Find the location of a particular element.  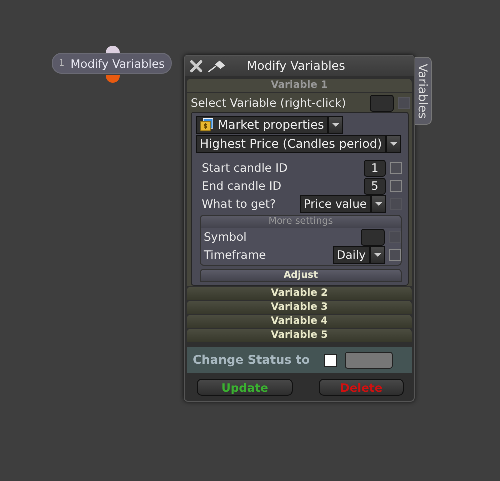

section-header: Variable 5 is located at coordinates (299, 335).